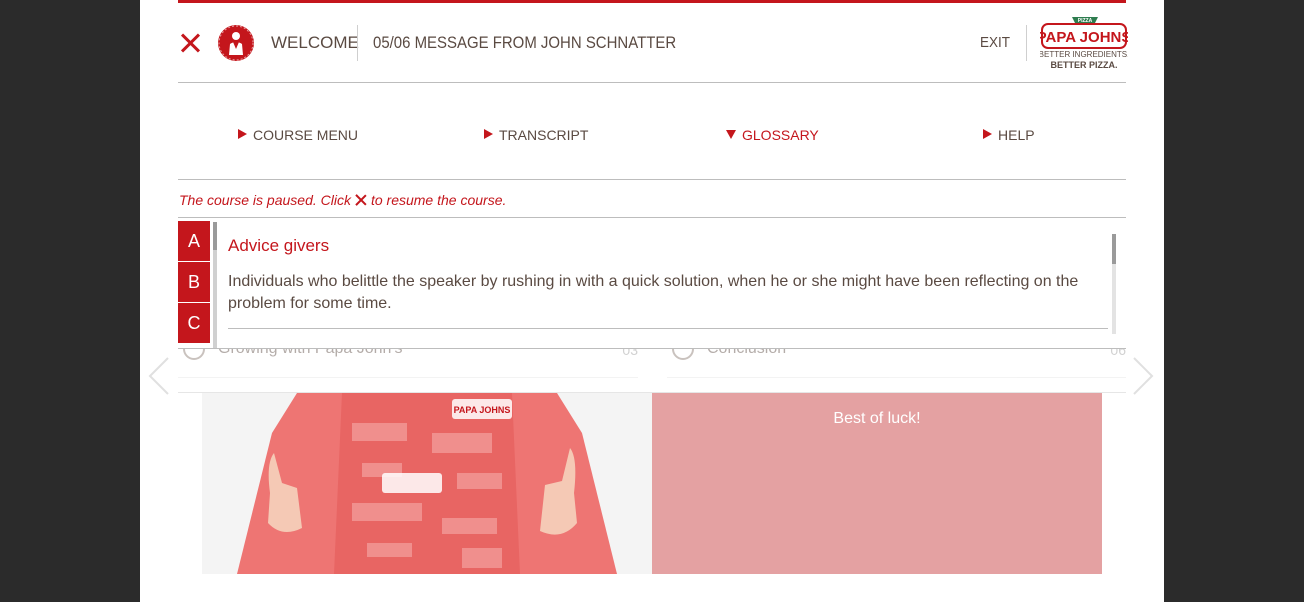 The image size is (1304, 602). I want to click on triangle-down-icon, so click(731, 134).